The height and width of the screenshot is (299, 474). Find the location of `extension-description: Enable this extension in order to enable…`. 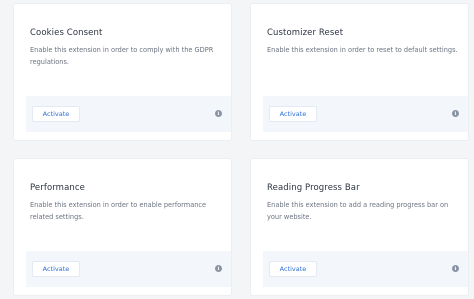

extension-description: Enable this extension in order to enable… is located at coordinates (118, 211).